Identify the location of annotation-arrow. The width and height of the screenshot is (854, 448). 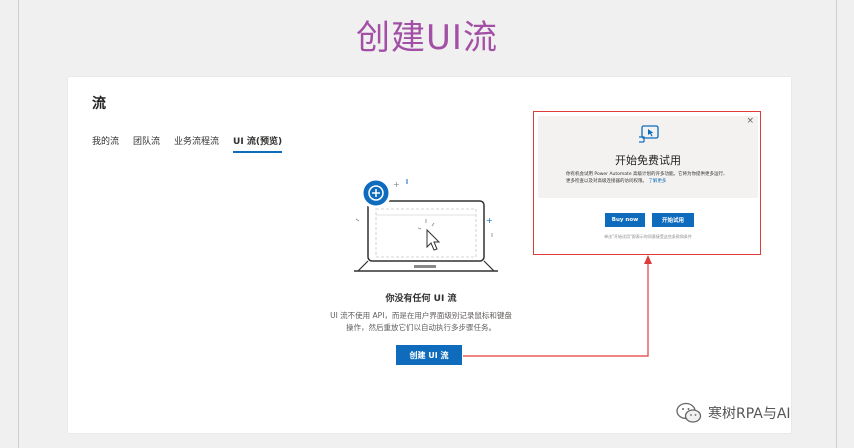
(557, 306).